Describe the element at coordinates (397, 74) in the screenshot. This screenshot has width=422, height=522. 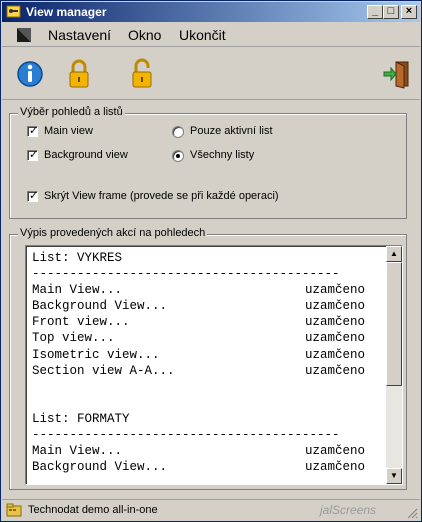
I see `exit-door-icon` at that location.